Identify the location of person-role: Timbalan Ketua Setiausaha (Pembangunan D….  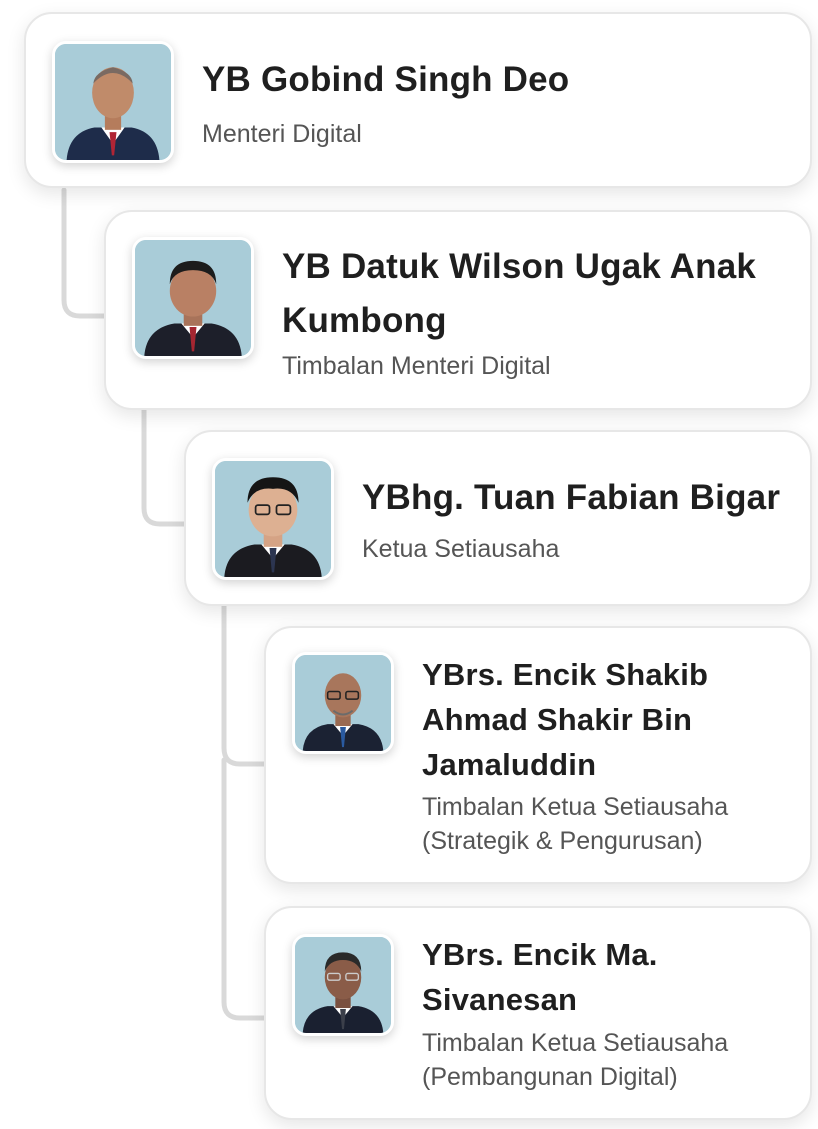
(575, 1060).